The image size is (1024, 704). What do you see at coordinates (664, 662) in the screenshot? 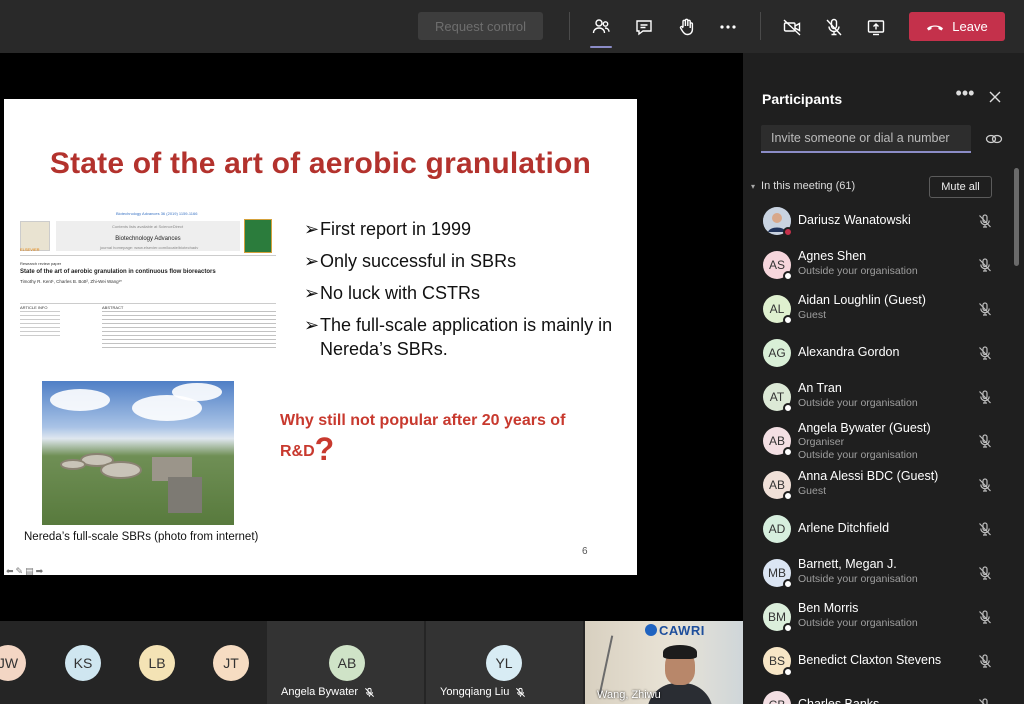
I see `video-tile-zhiwu: CAWRI Wang, Zhiwu` at bounding box center [664, 662].